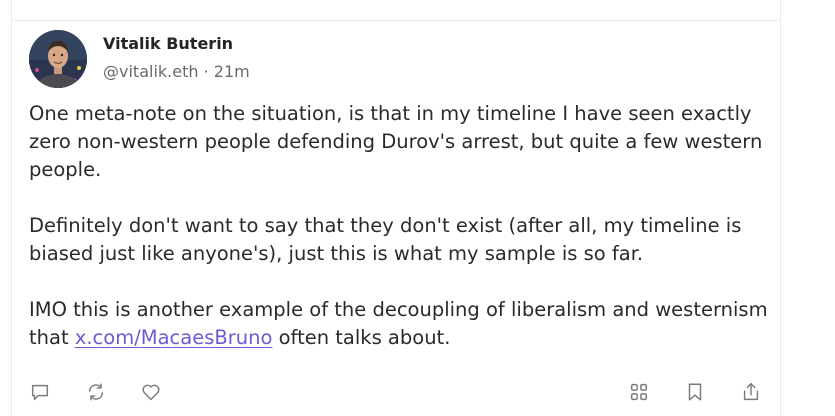 The image size is (835, 416). I want to click on author-meta: @vitalik.eth · 21m, so click(176, 71).